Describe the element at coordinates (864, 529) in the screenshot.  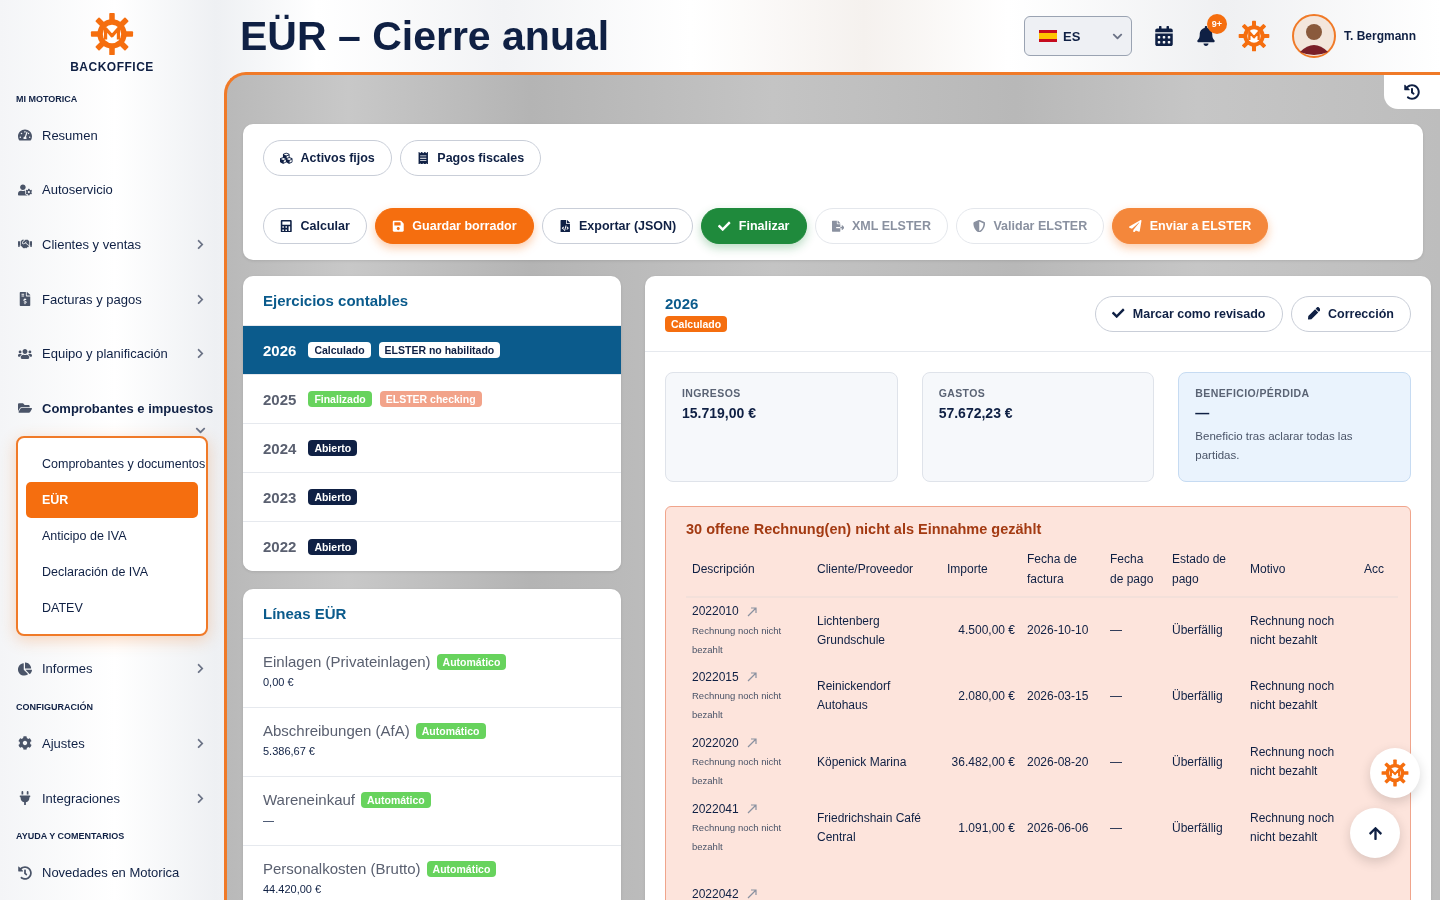
I see `alert-title: 30 offene Rechnung(en) nicht als Einnahme gezählt` at that location.